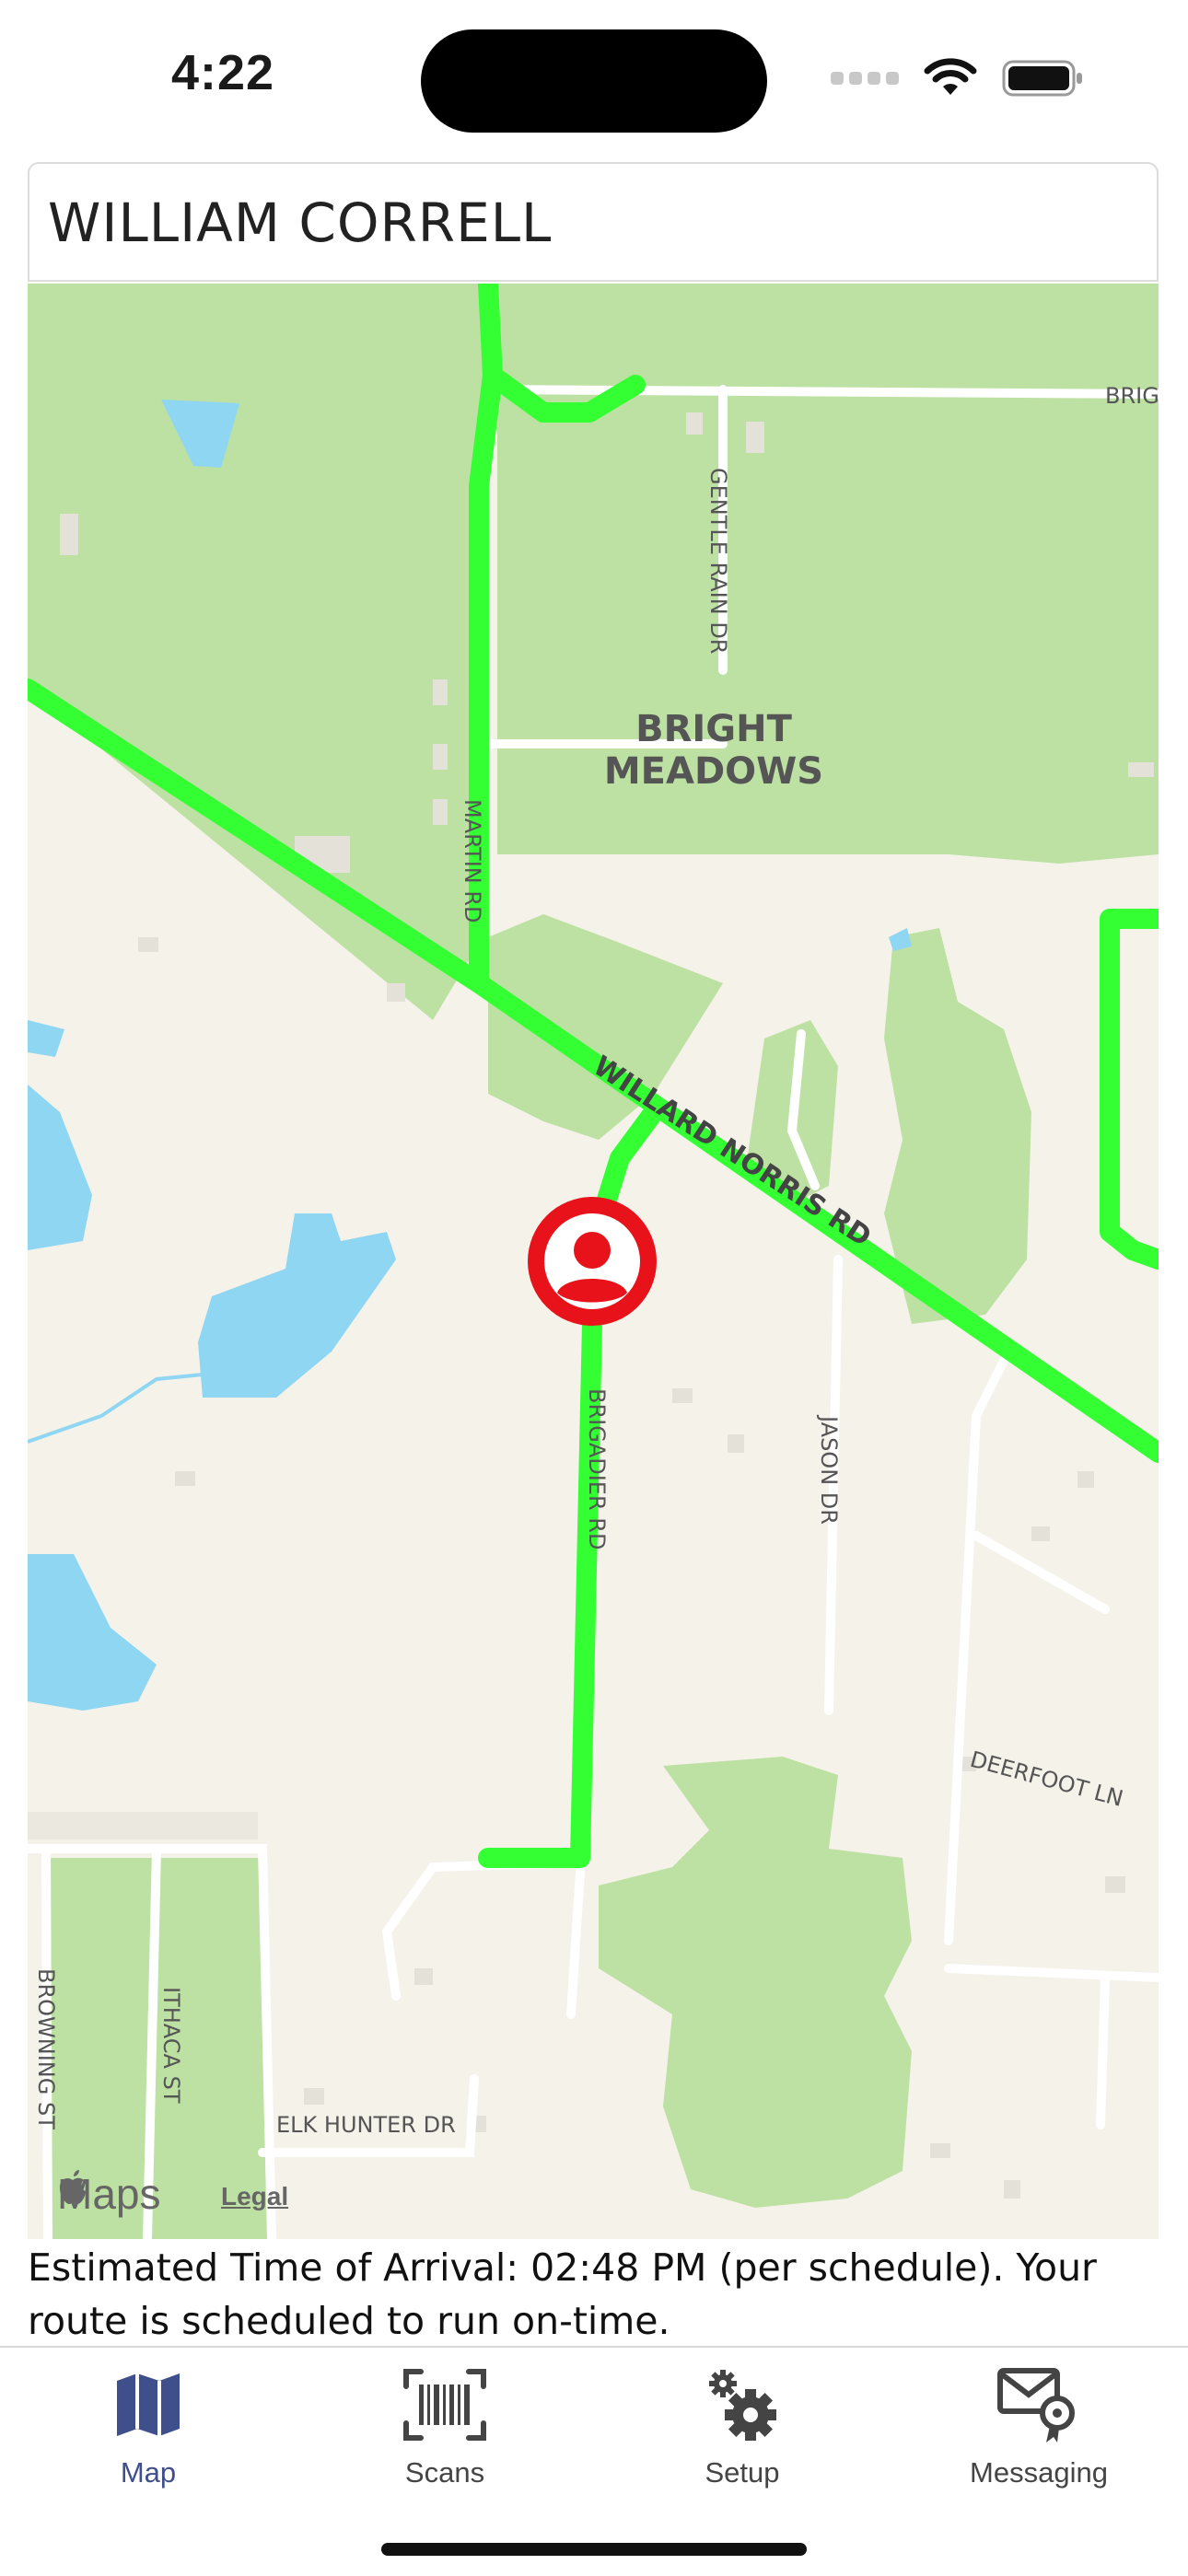 This screenshot has height=2576, width=1188. Describe the element at coordinates (1129, 1089) in the screenshot. I see `route-segment` at that location.